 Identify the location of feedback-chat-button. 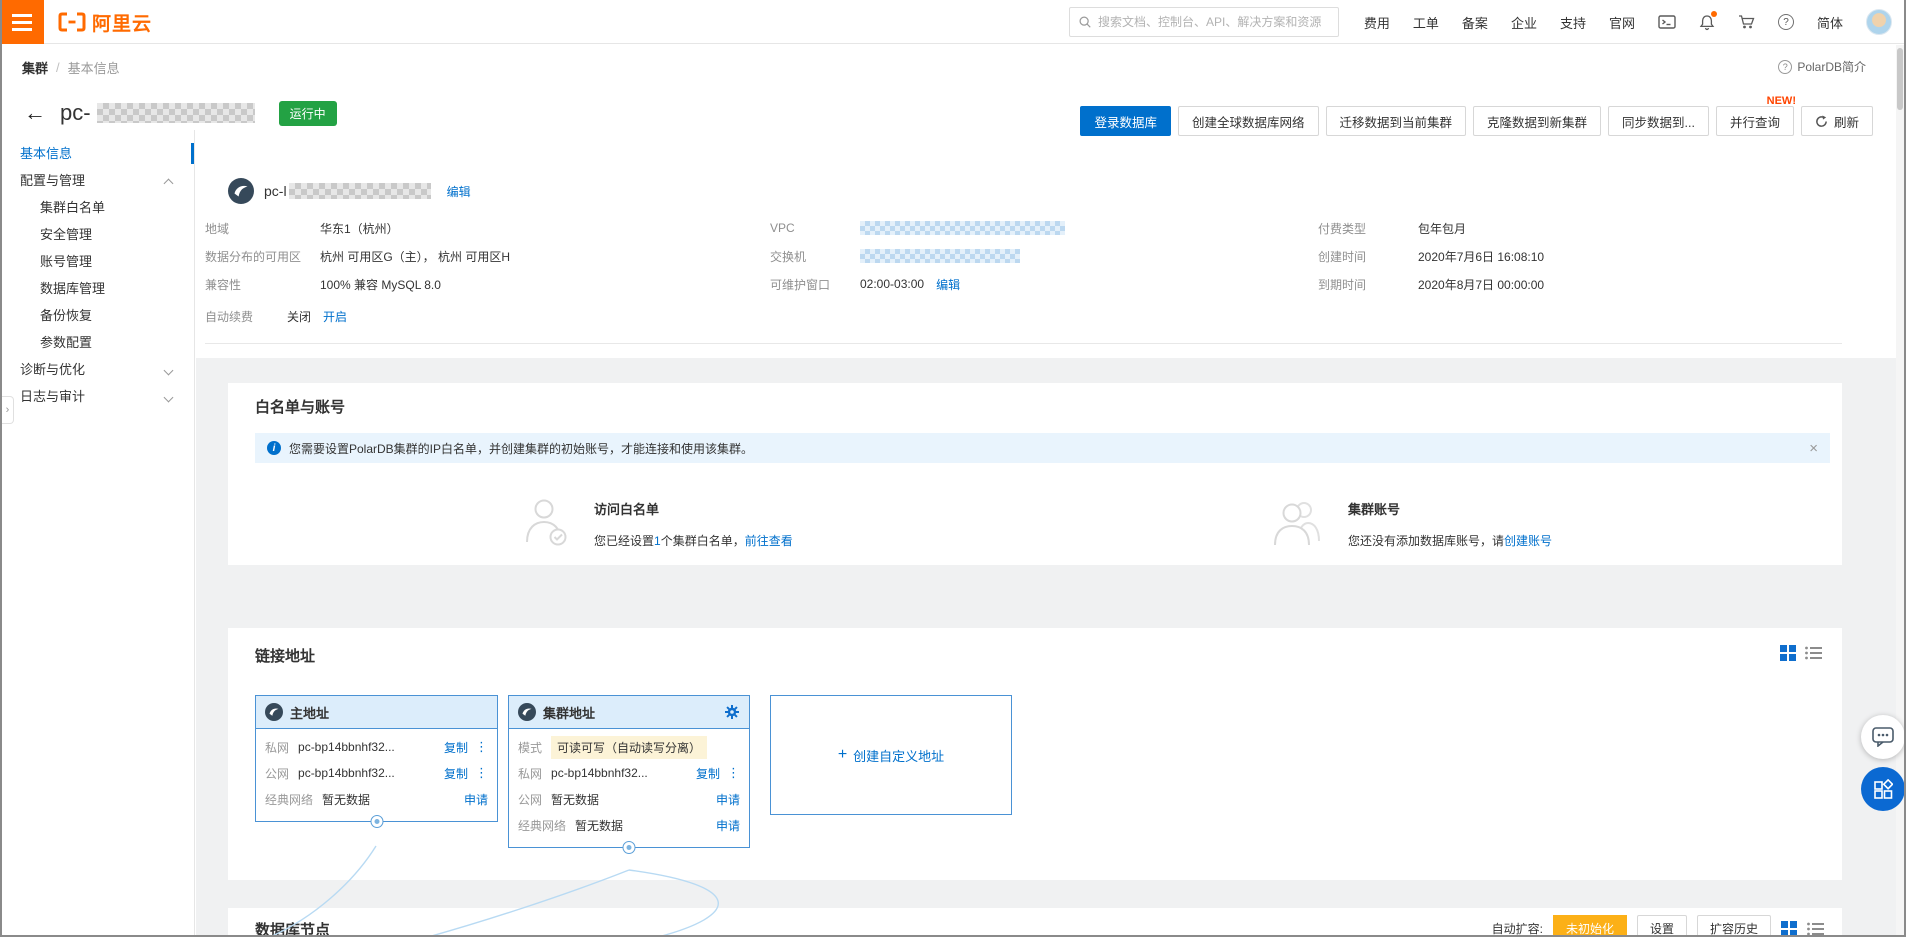
(1883, 737).